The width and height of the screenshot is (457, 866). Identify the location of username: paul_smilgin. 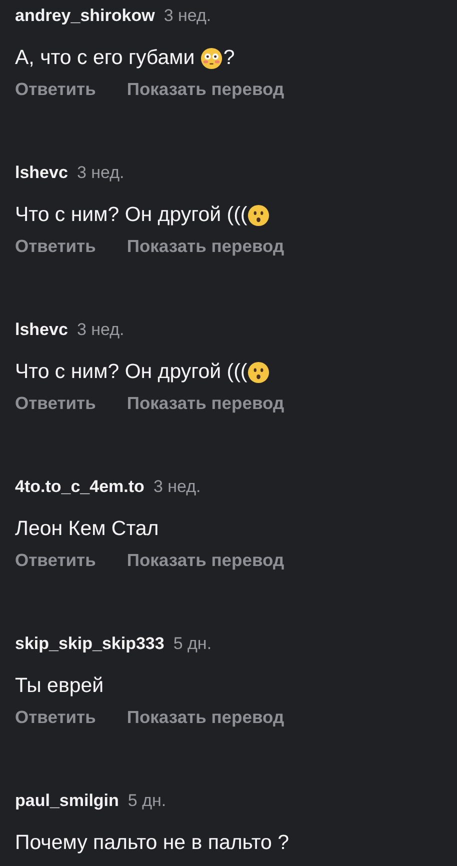
(67, 801).